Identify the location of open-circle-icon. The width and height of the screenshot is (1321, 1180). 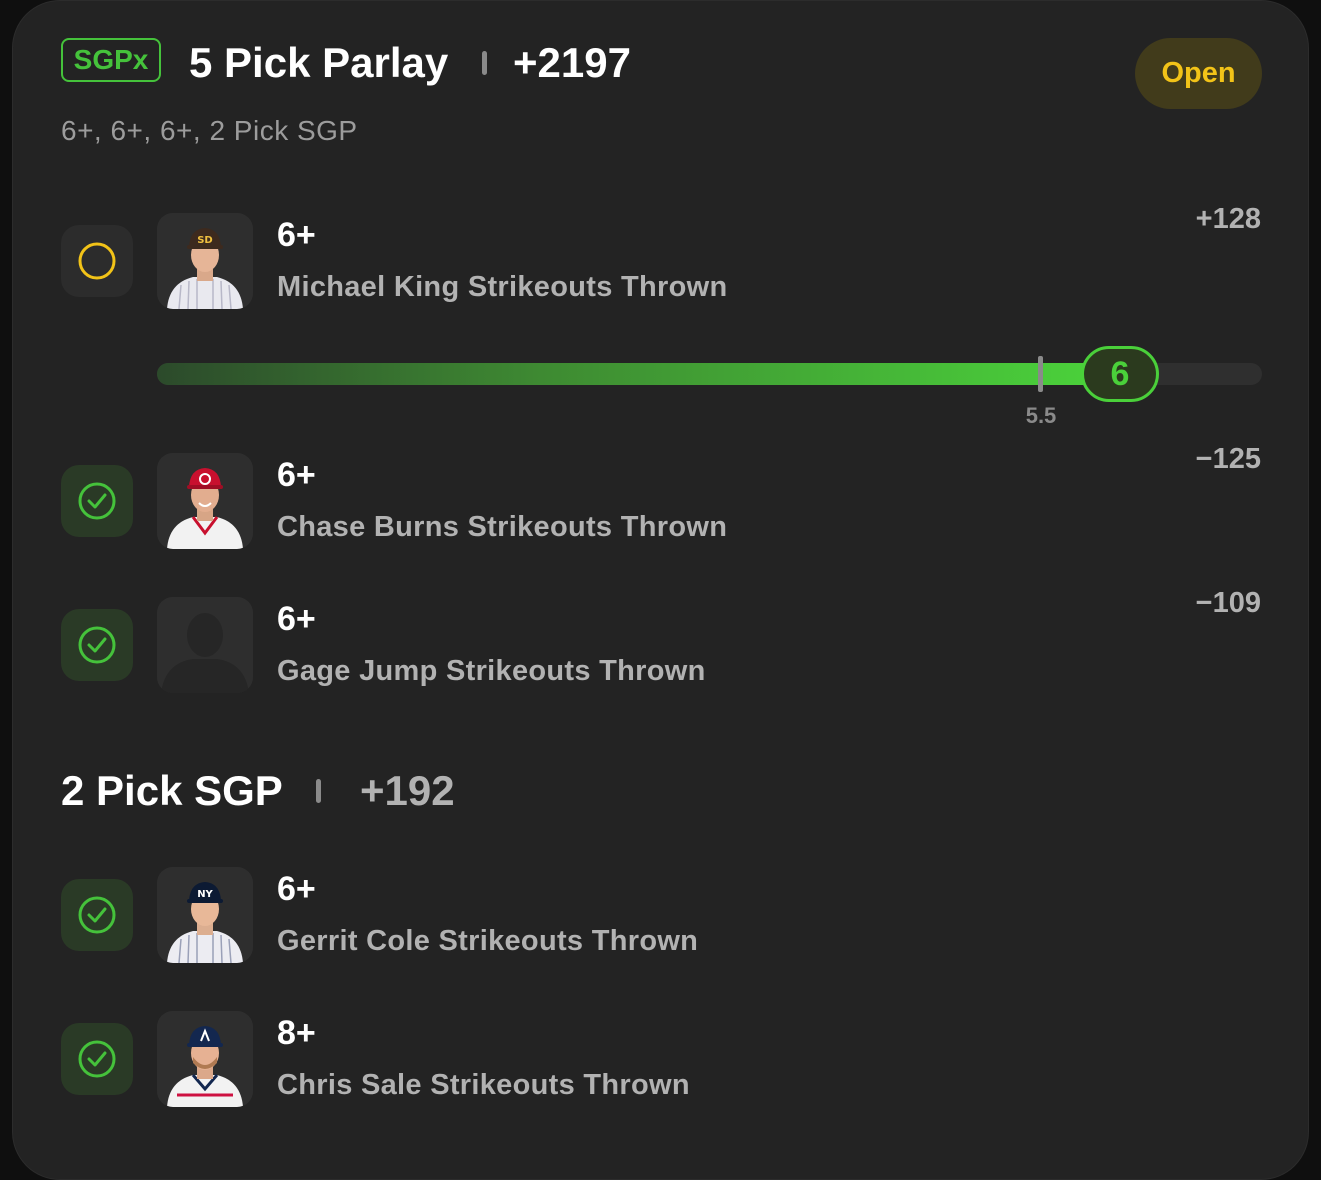
(97, 261).